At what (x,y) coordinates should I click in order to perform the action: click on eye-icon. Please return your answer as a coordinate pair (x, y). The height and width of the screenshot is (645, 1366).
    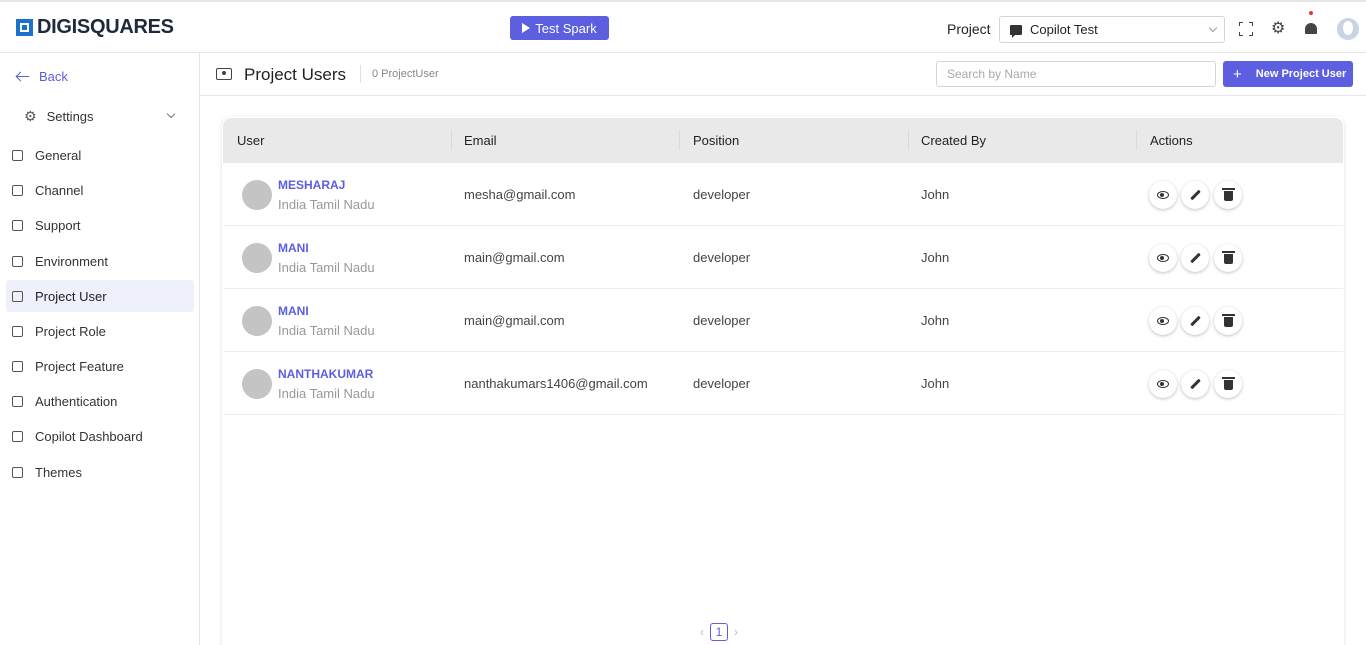
    Looking at the image, I should click on (1163, 321).